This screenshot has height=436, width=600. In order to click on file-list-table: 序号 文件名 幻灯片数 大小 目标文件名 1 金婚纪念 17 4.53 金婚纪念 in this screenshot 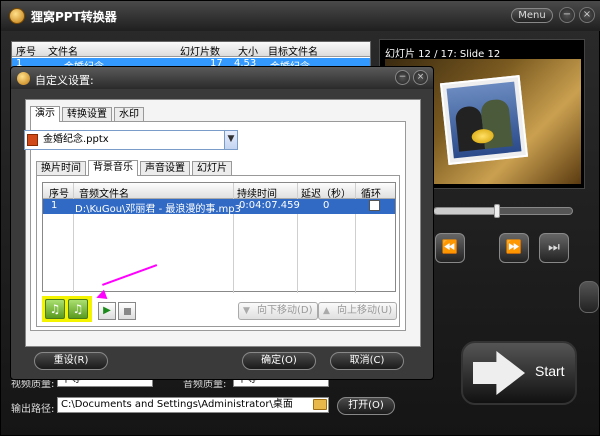, I will do `click(191, 57)`.